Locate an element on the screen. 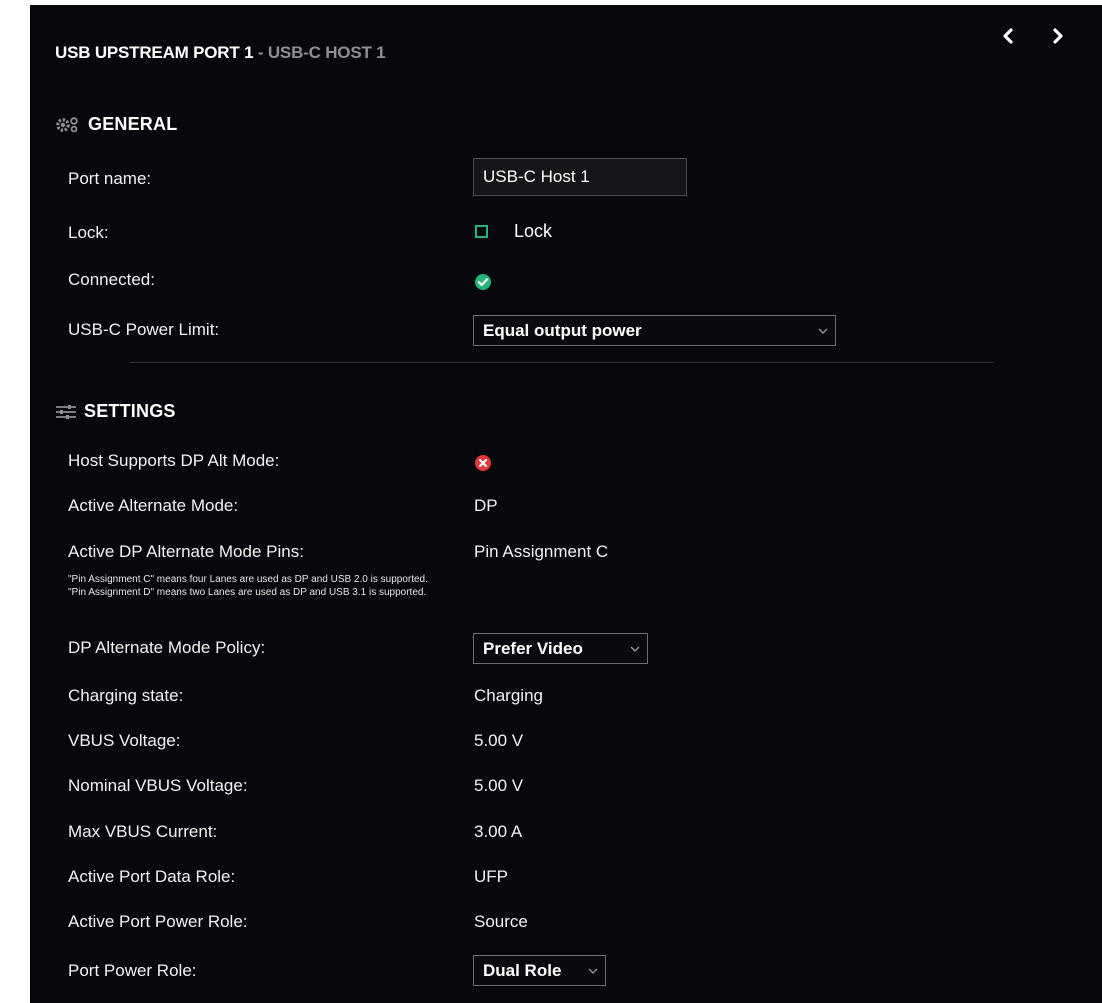 The width and height of the screenshot is (1102, 1003). next-port-button is located at coordinates (1057, 36).